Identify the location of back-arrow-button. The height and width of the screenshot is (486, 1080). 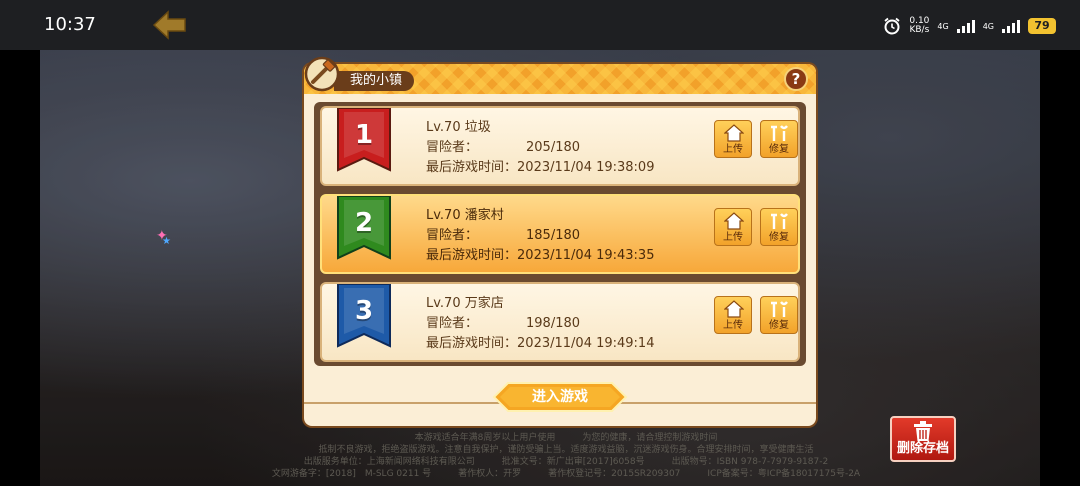
(170, 25).